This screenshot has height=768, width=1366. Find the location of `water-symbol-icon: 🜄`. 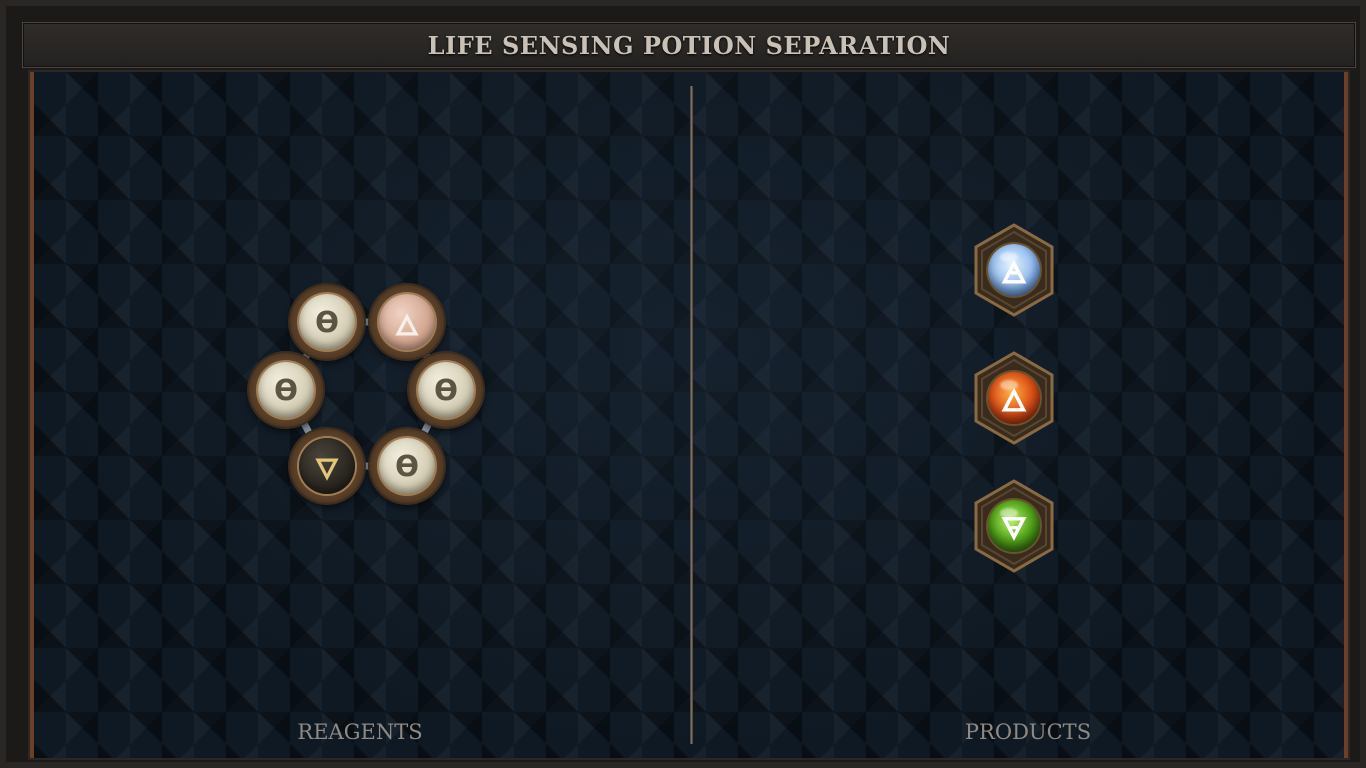

water-symbol-icon: 🜄 is located at coordinates (327, 466).